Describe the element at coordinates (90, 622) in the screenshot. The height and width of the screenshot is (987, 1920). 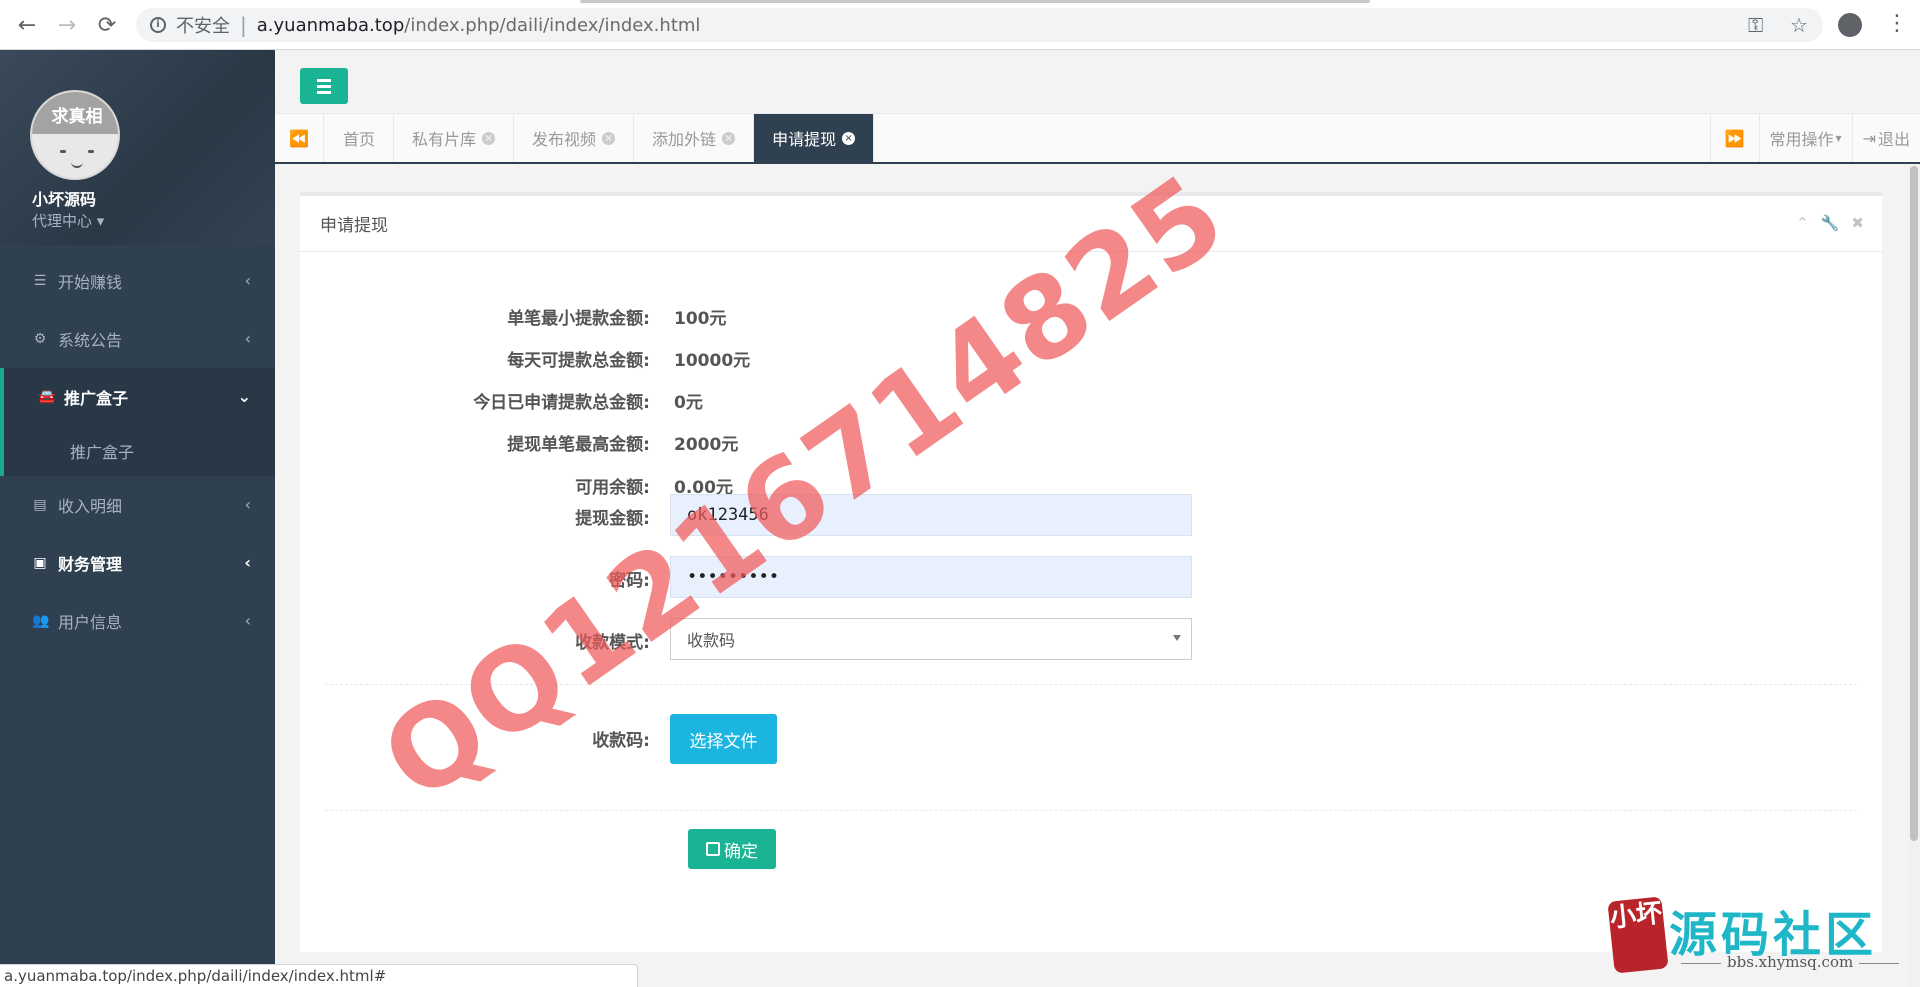
I see `sidebar-item-label: 用户信息` at that location.